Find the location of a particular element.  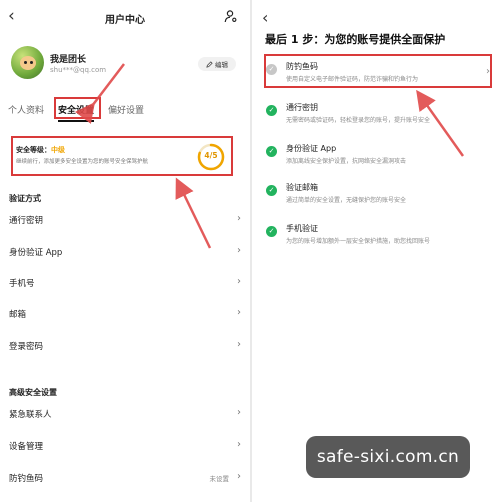

username: 我是团长 is located at coordinates (68, 60).